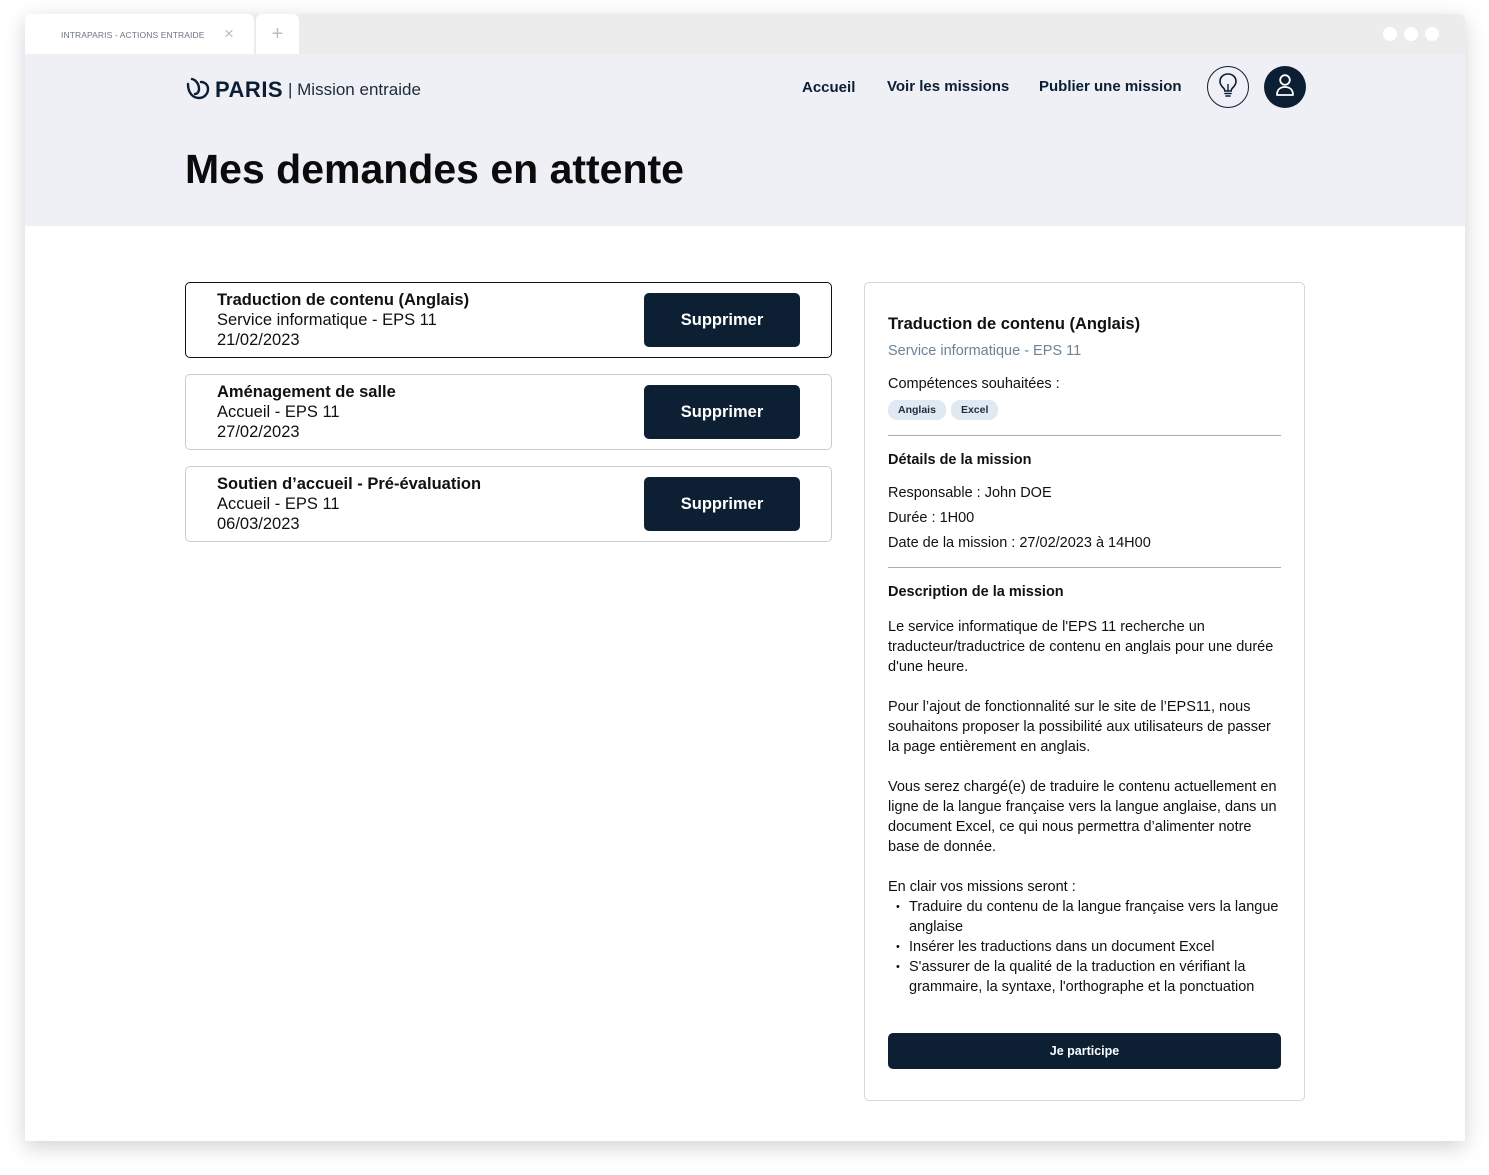 This screenshot has height=1175, width=1489. Describe the element at coordinates (229, 34) in the screenshot. I see `close-tab-icon: ×` at that location.